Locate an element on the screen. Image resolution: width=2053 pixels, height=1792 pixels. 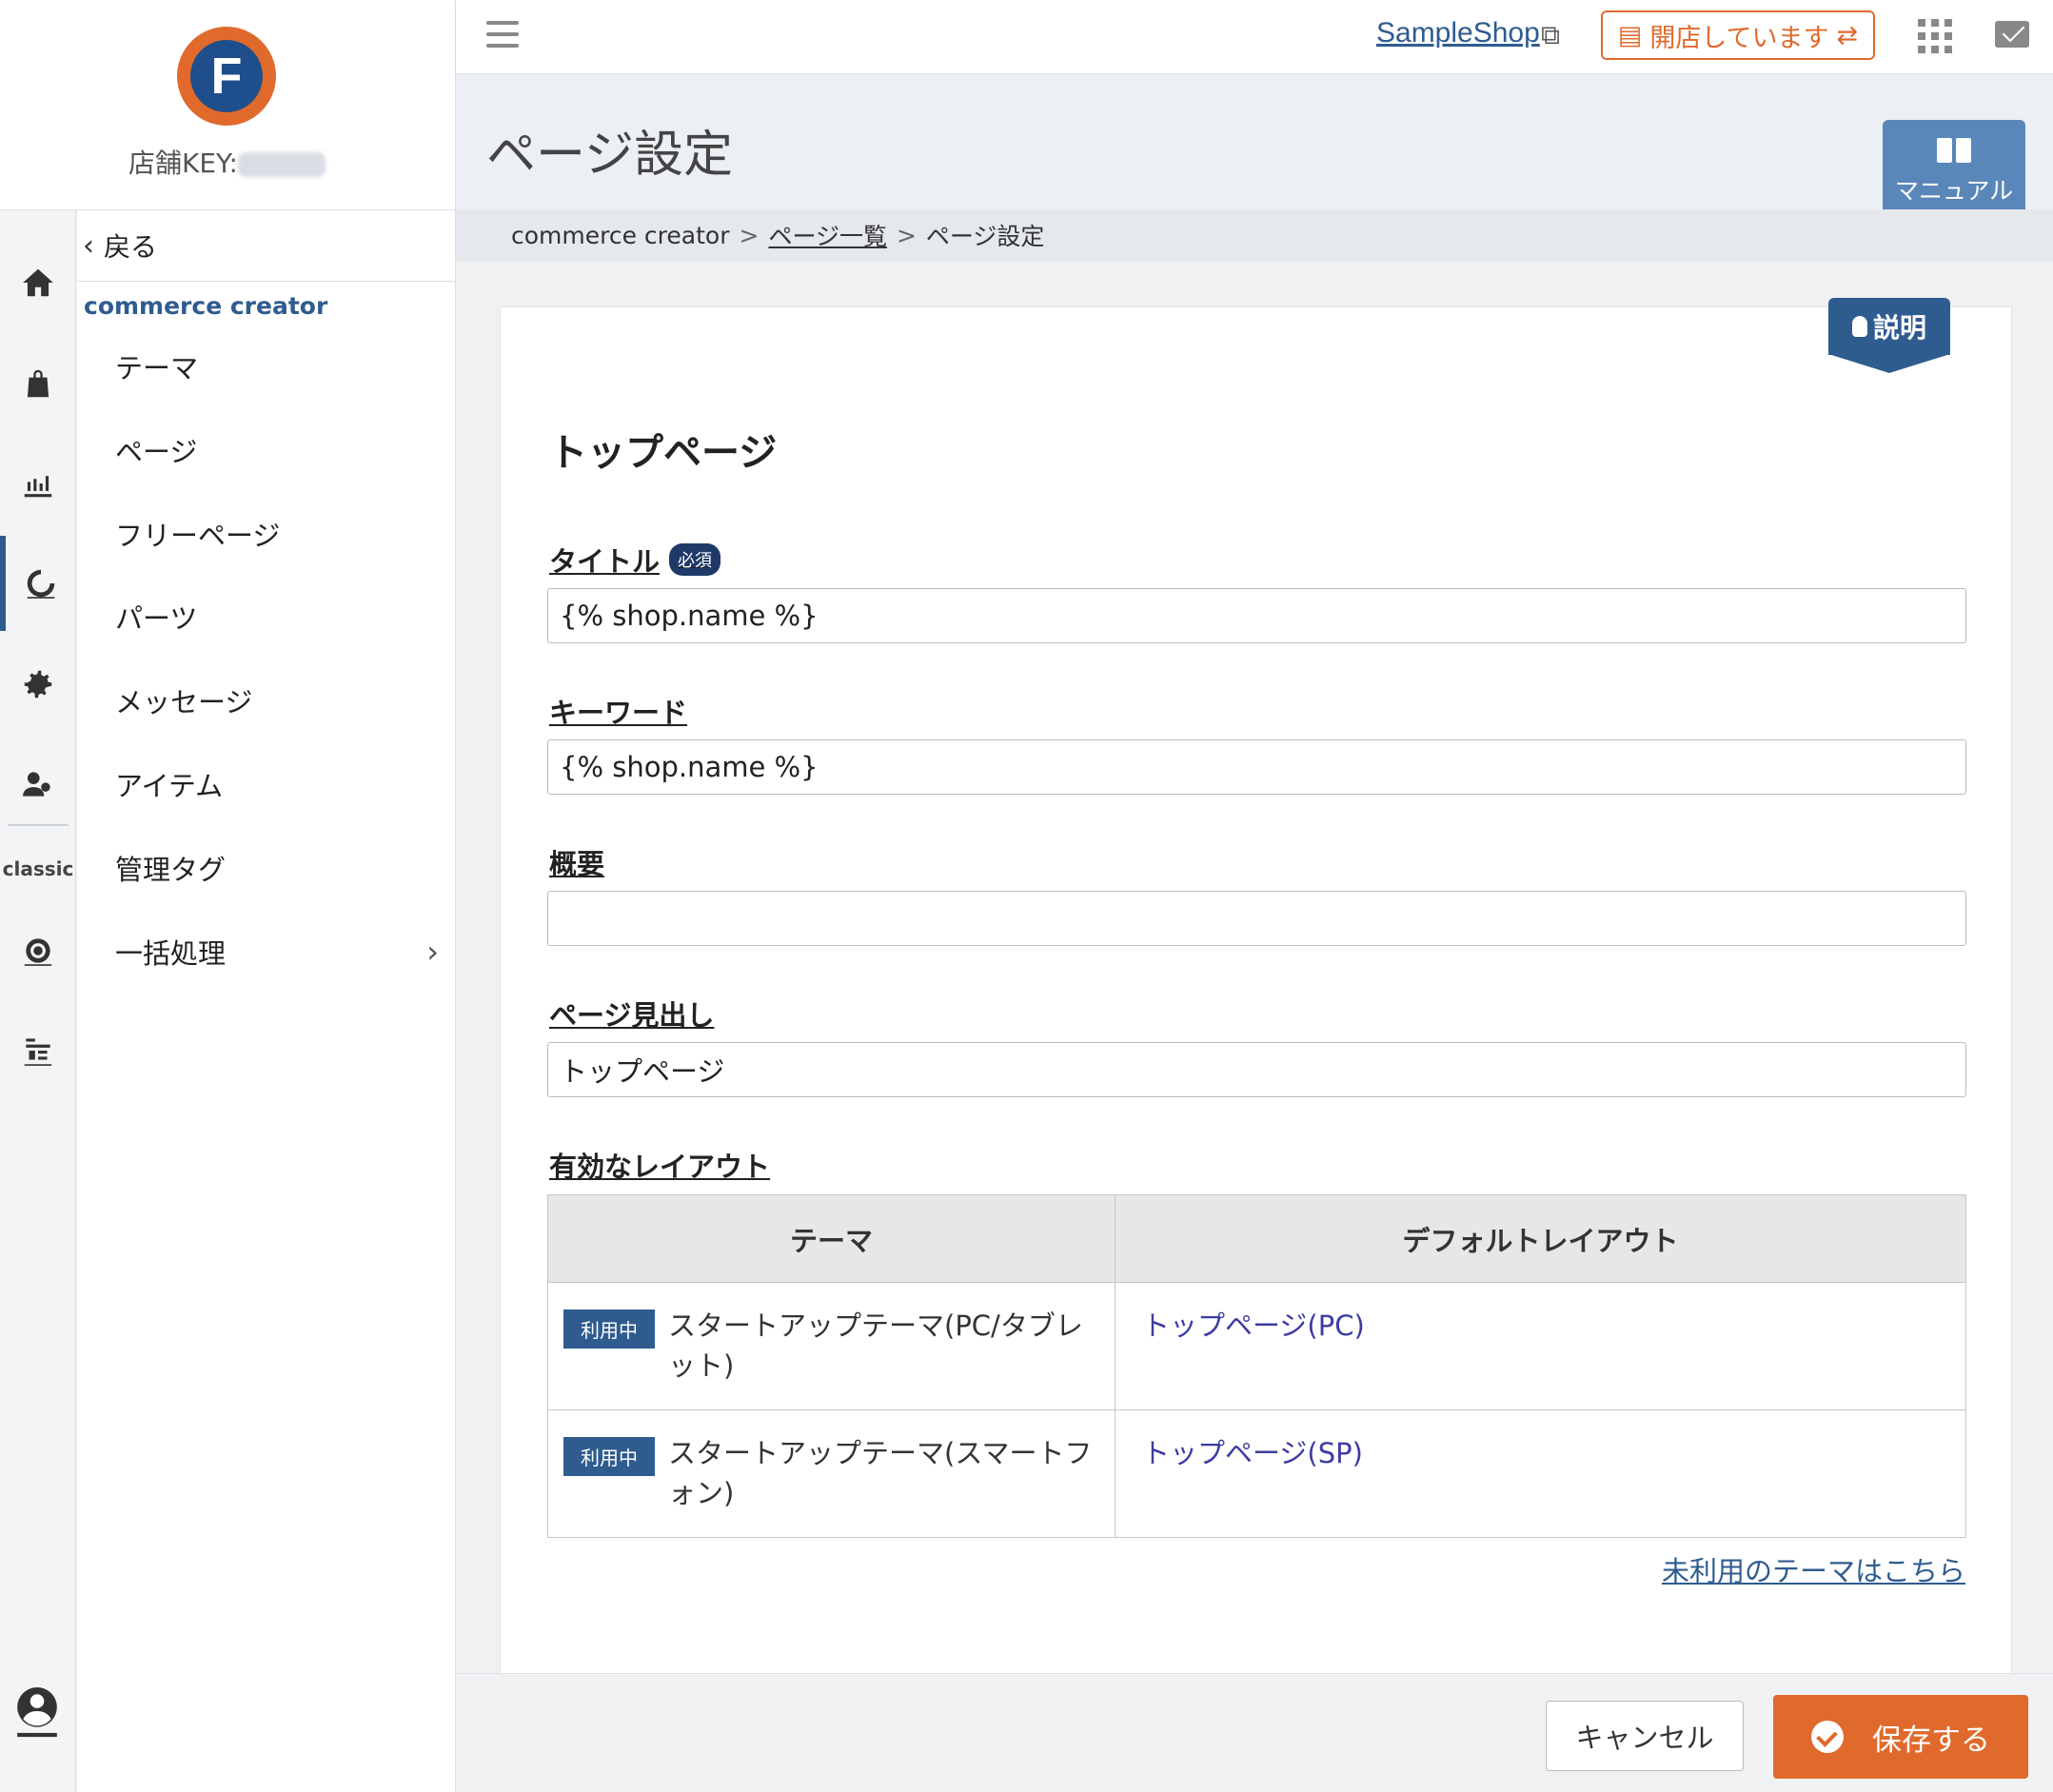
title-field-label: タイトル 必須 is located at coordinates (635, 560).